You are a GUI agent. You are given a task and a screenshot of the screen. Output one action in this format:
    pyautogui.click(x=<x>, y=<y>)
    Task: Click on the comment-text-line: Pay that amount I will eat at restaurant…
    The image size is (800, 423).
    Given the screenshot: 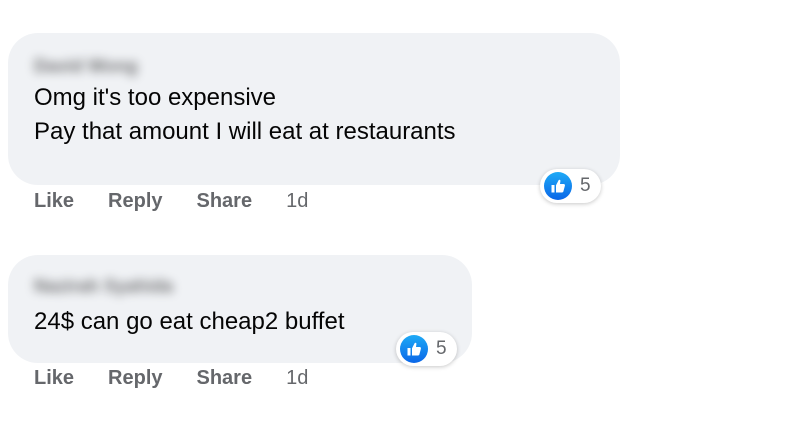 What is the action you would take?
    pyautogui.click(x=245, y=131)
    